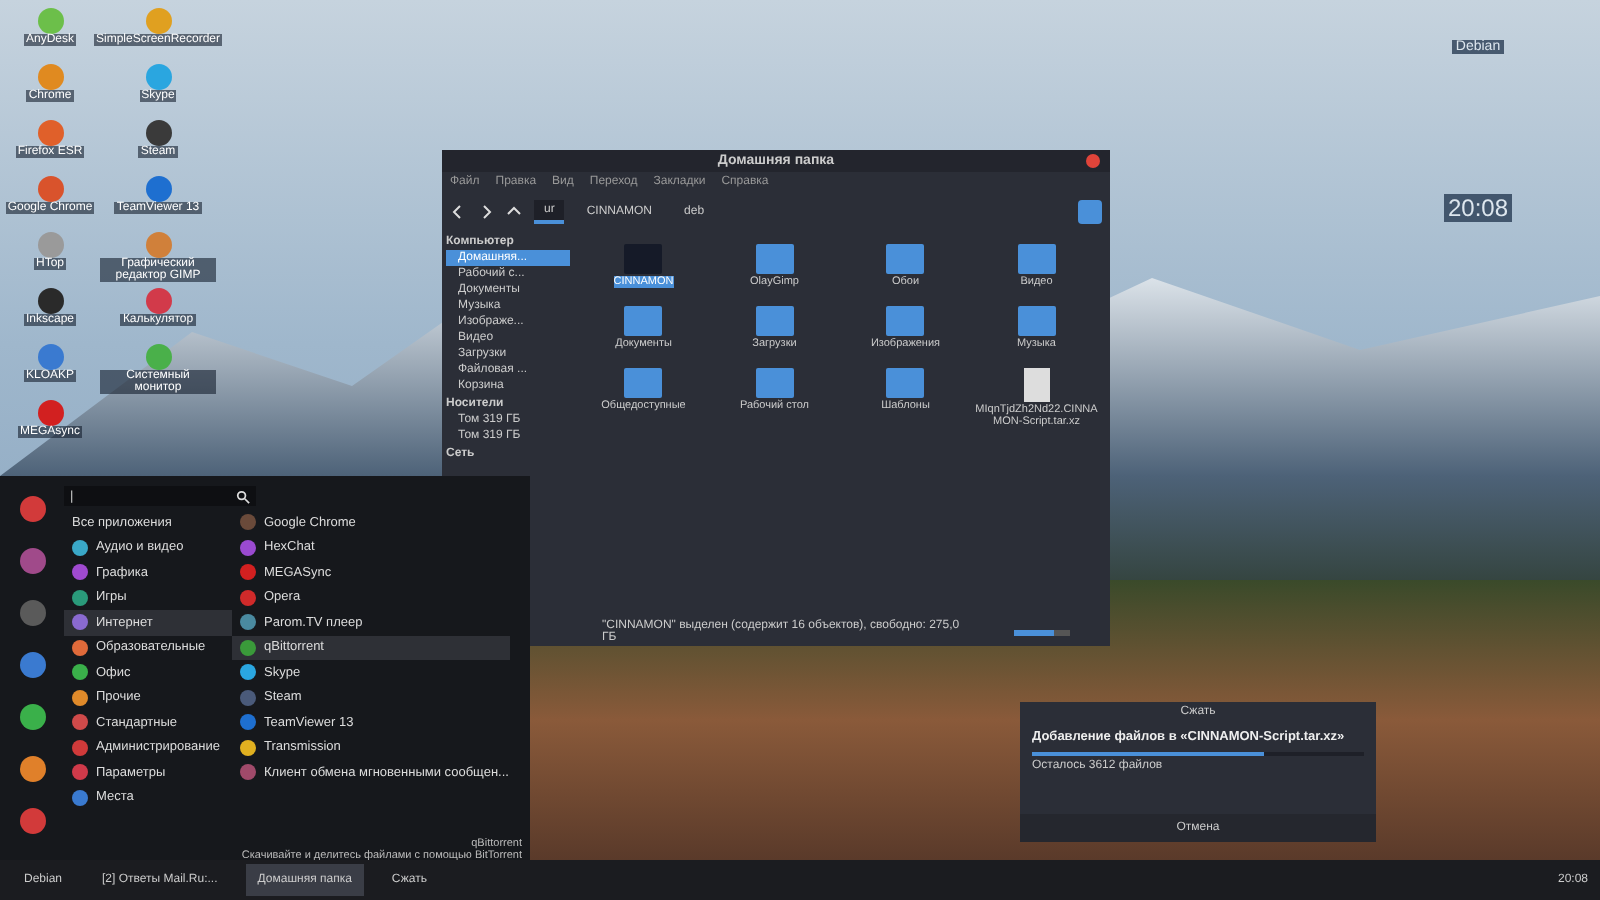 The height and width of the screenshot is (900, 1600). Describe the element at coordinates (1093, 161) in the screenshot. I see `close-icon` at that location.